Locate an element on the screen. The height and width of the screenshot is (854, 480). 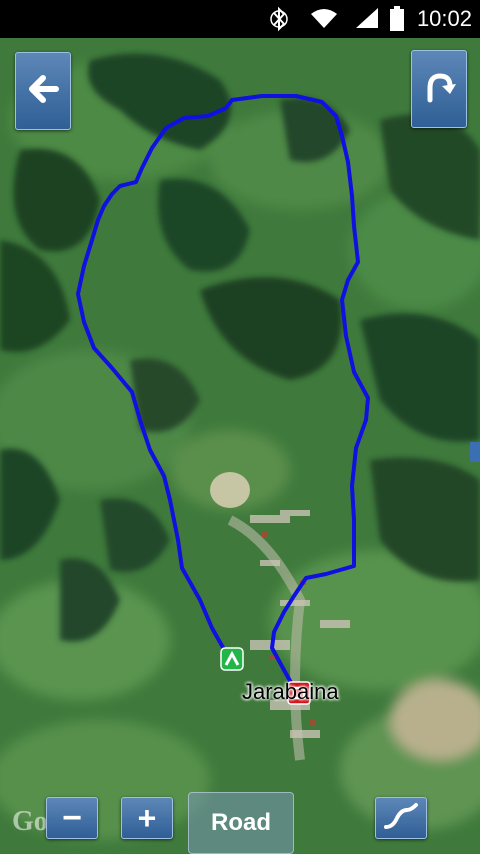
zoom-in-label: + is located at coordinates (147, 817).